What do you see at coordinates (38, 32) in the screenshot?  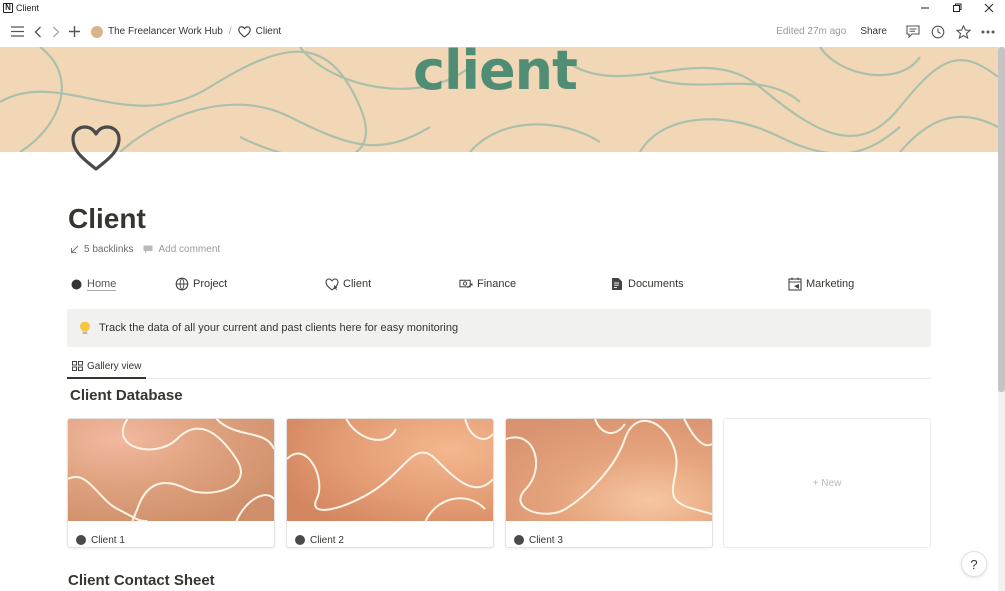 I see `back-arrow-icon` at bounding box center [38, 32].